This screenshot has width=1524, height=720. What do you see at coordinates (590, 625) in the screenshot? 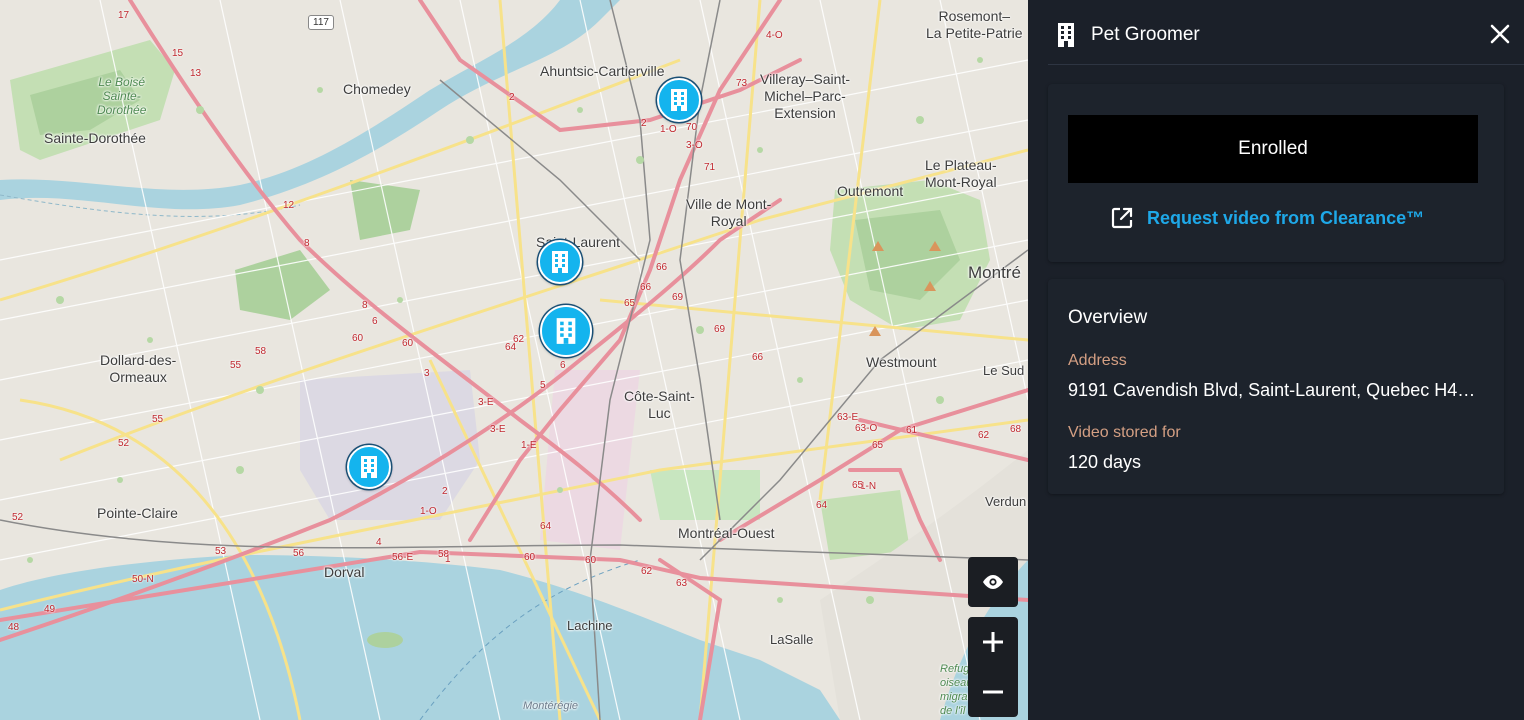
I see `label-lachine: Lachine` at bounding box center [590, 625].